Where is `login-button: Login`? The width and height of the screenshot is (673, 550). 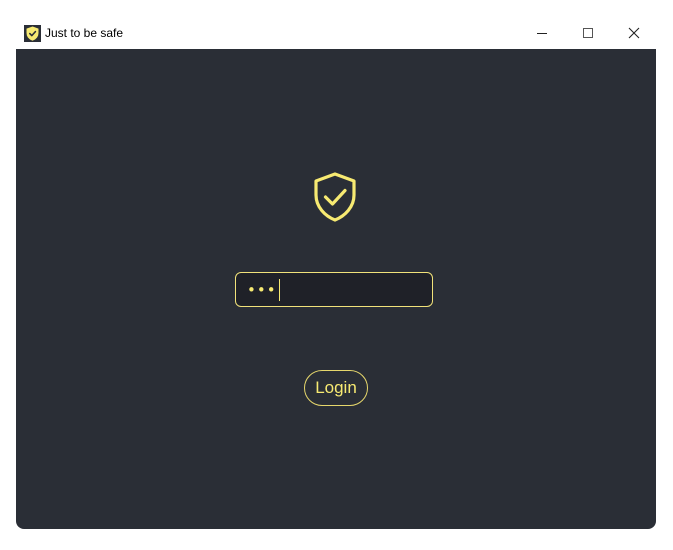
login-button: Login is located at coordinates (336, 388).